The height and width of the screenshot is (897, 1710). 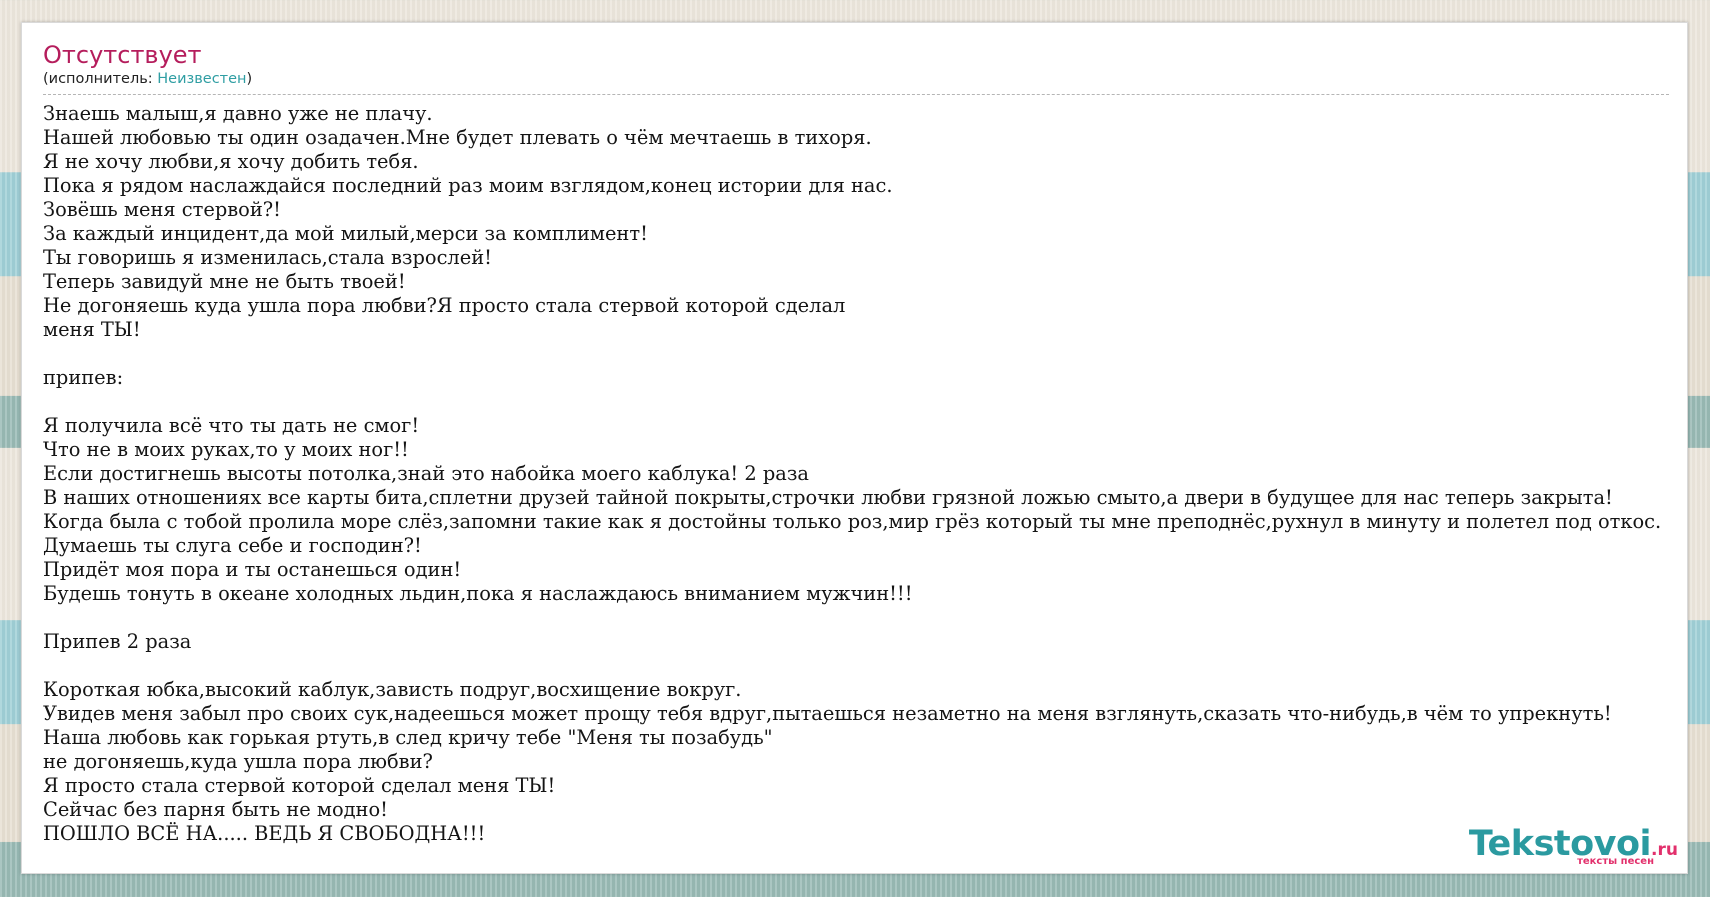 What do you see at coordinates (83, 377) in the screenshot?
I see `lyric-line: припев:` at bounding box center [83, 377].